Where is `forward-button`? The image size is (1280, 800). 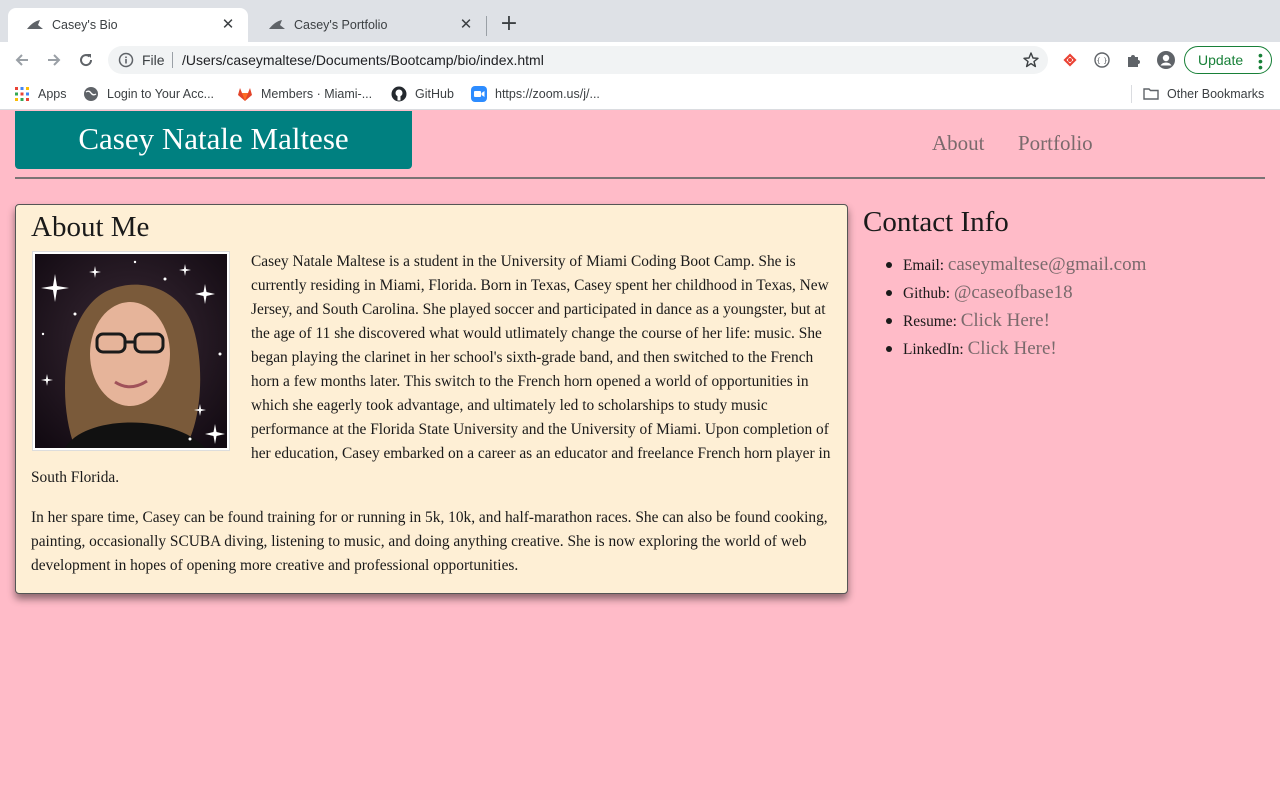
forward-button is located at coordinates (54, 60).